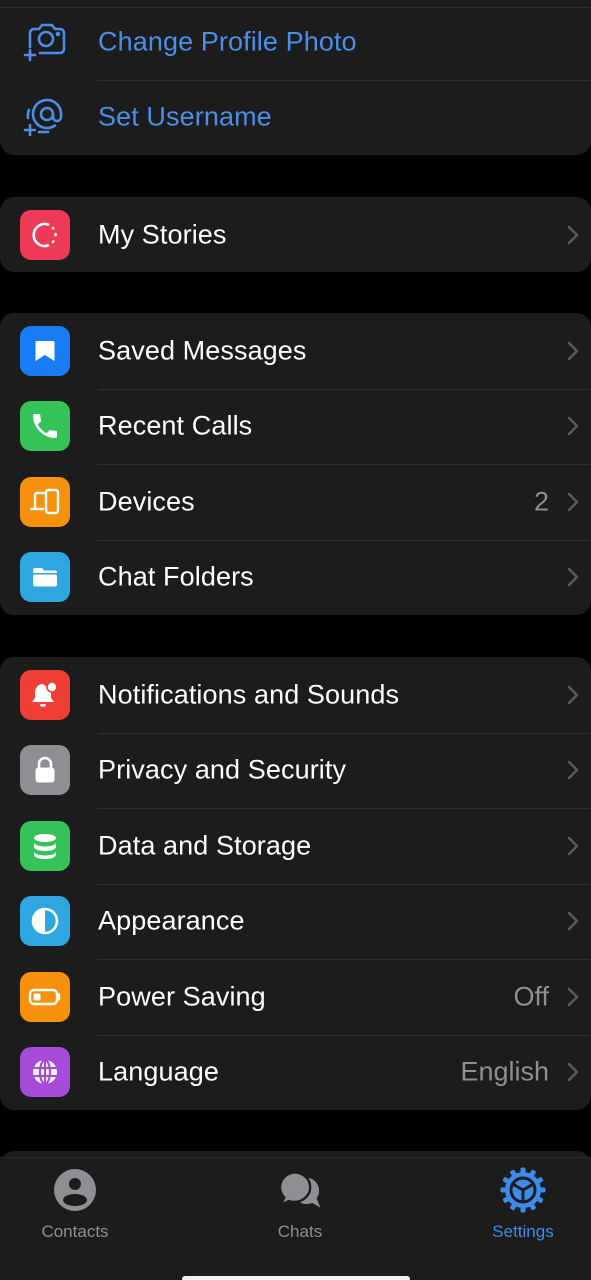 The image size is (591, 1280). I want to click on database-icon, so click(45, 845).